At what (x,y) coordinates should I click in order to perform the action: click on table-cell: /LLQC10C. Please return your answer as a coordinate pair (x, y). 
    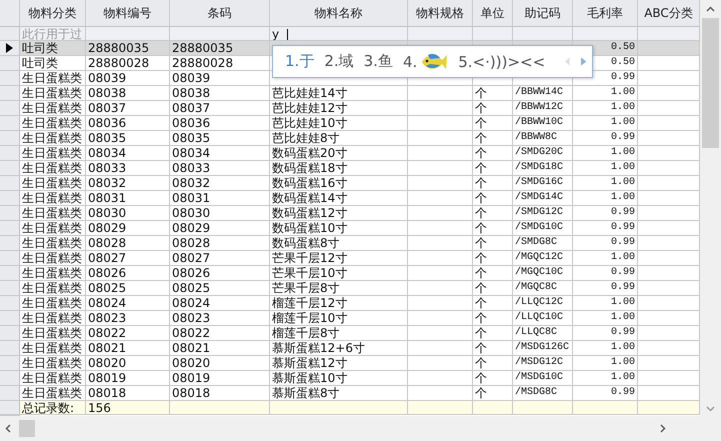
    Looking at the image, I should click on (543, 318).